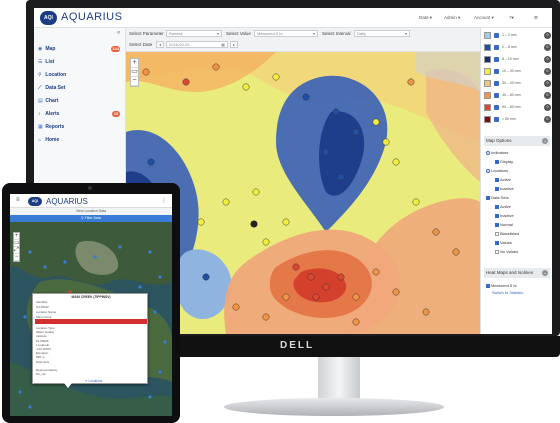  Describe the element at coordinates (517, 59) in the screenshot. I see `legend-row: 8 – 10 mm 0` at that location.